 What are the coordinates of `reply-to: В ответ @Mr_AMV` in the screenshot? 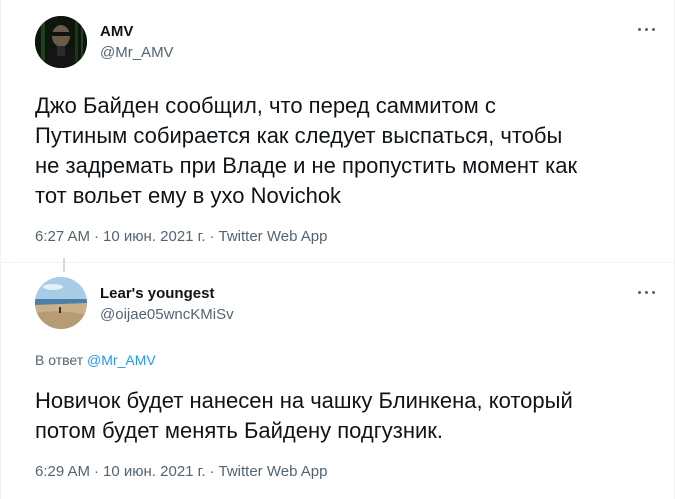 It's located at (95, 360).